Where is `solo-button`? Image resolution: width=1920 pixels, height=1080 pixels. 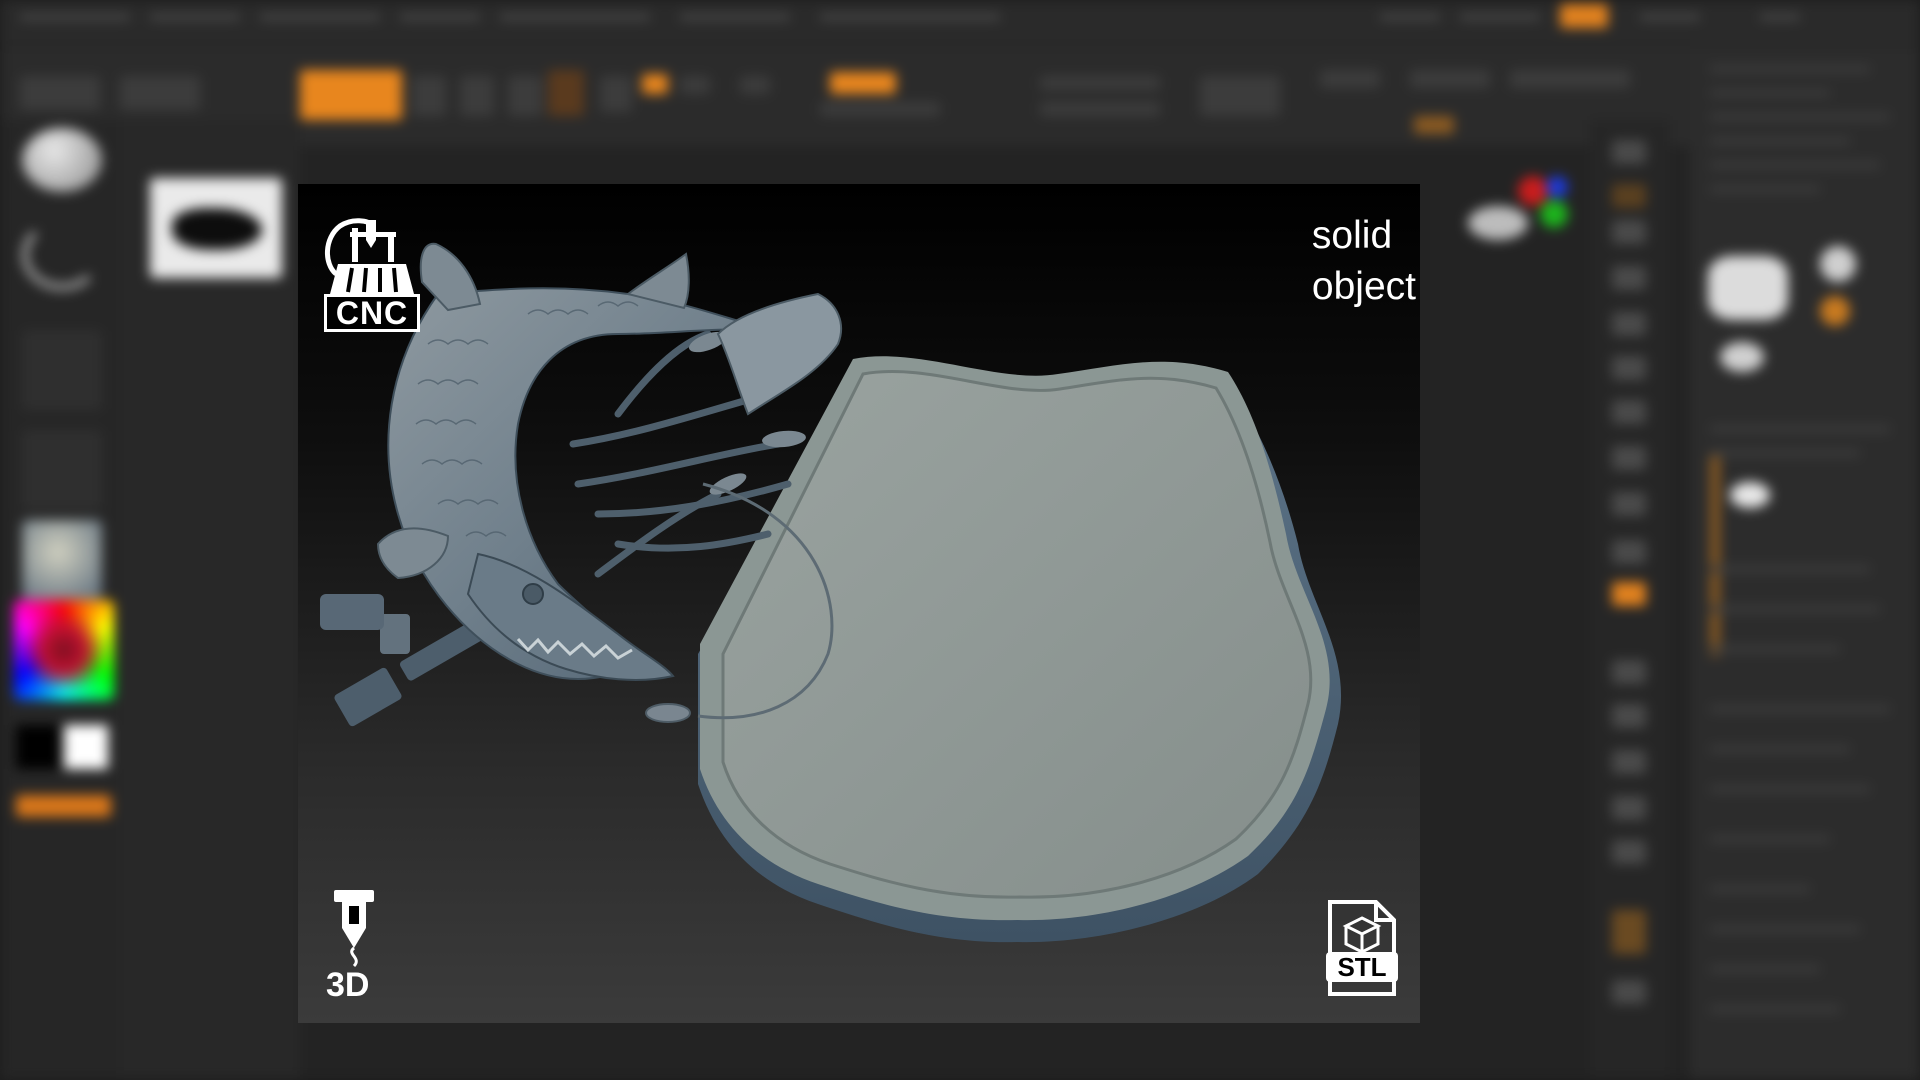 solo-button is located at coordinates (1629, 932).